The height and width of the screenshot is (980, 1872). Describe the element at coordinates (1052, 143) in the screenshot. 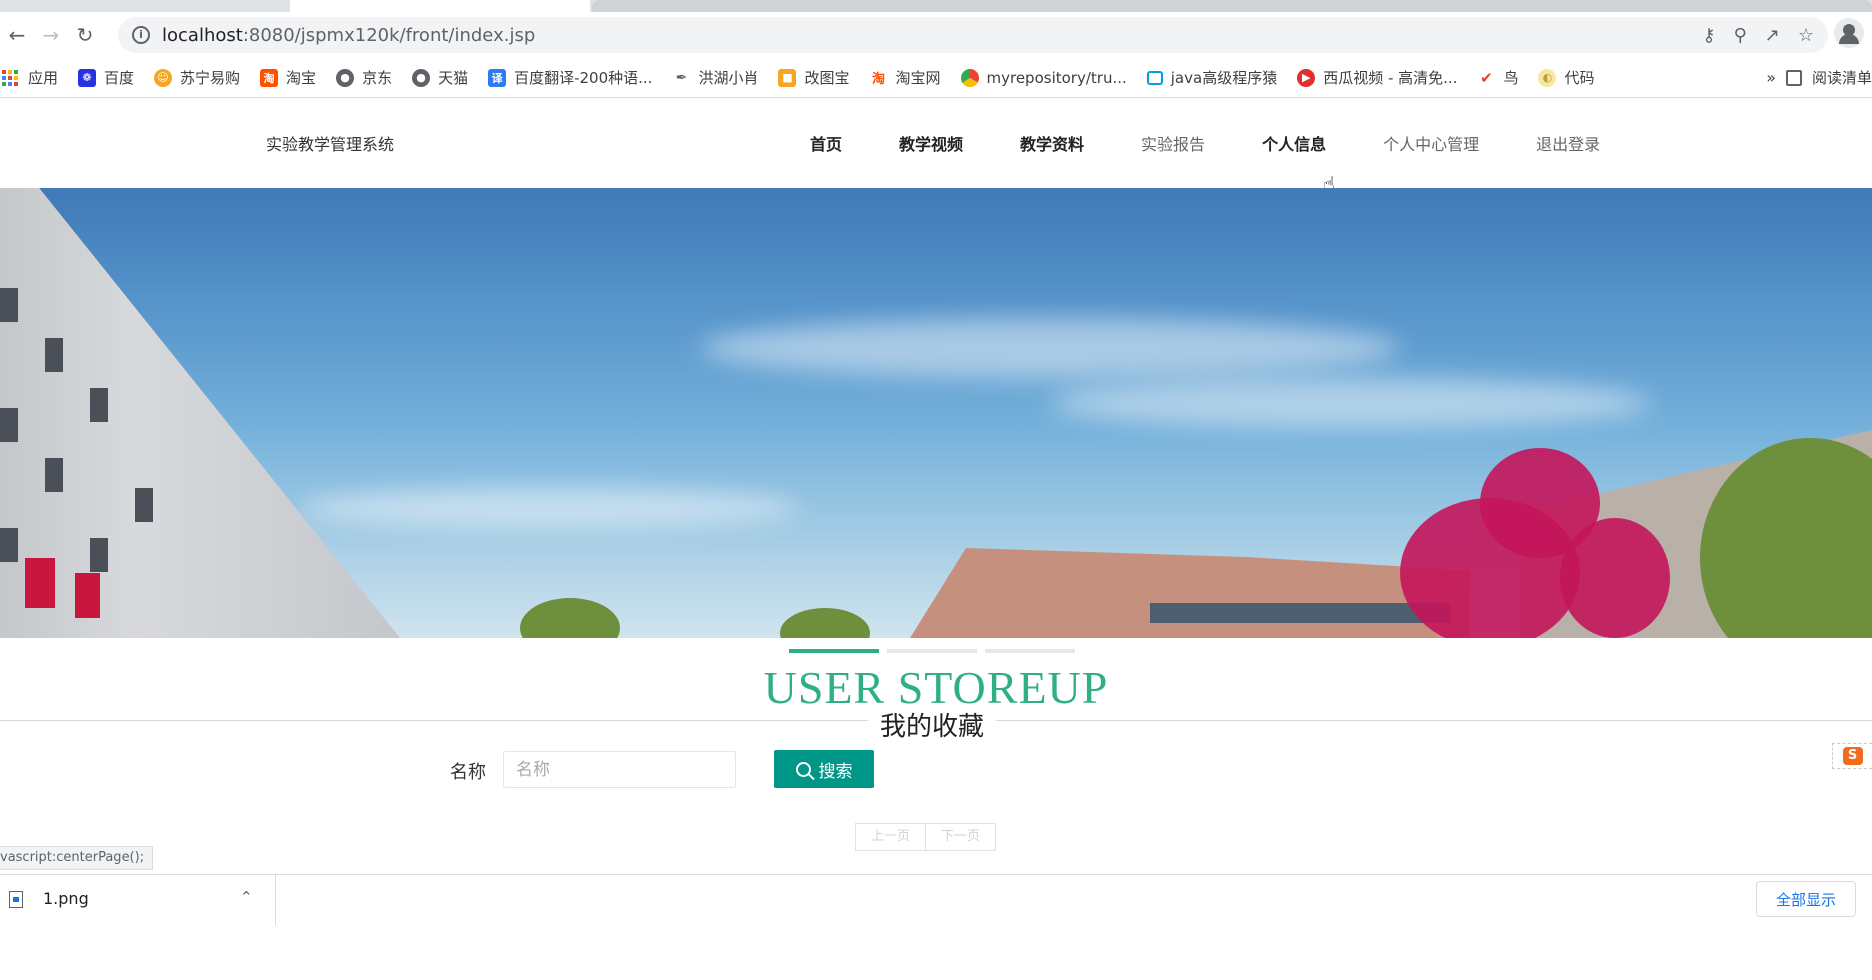

I see `nav-teaching-materials: 教学资料` at that location.